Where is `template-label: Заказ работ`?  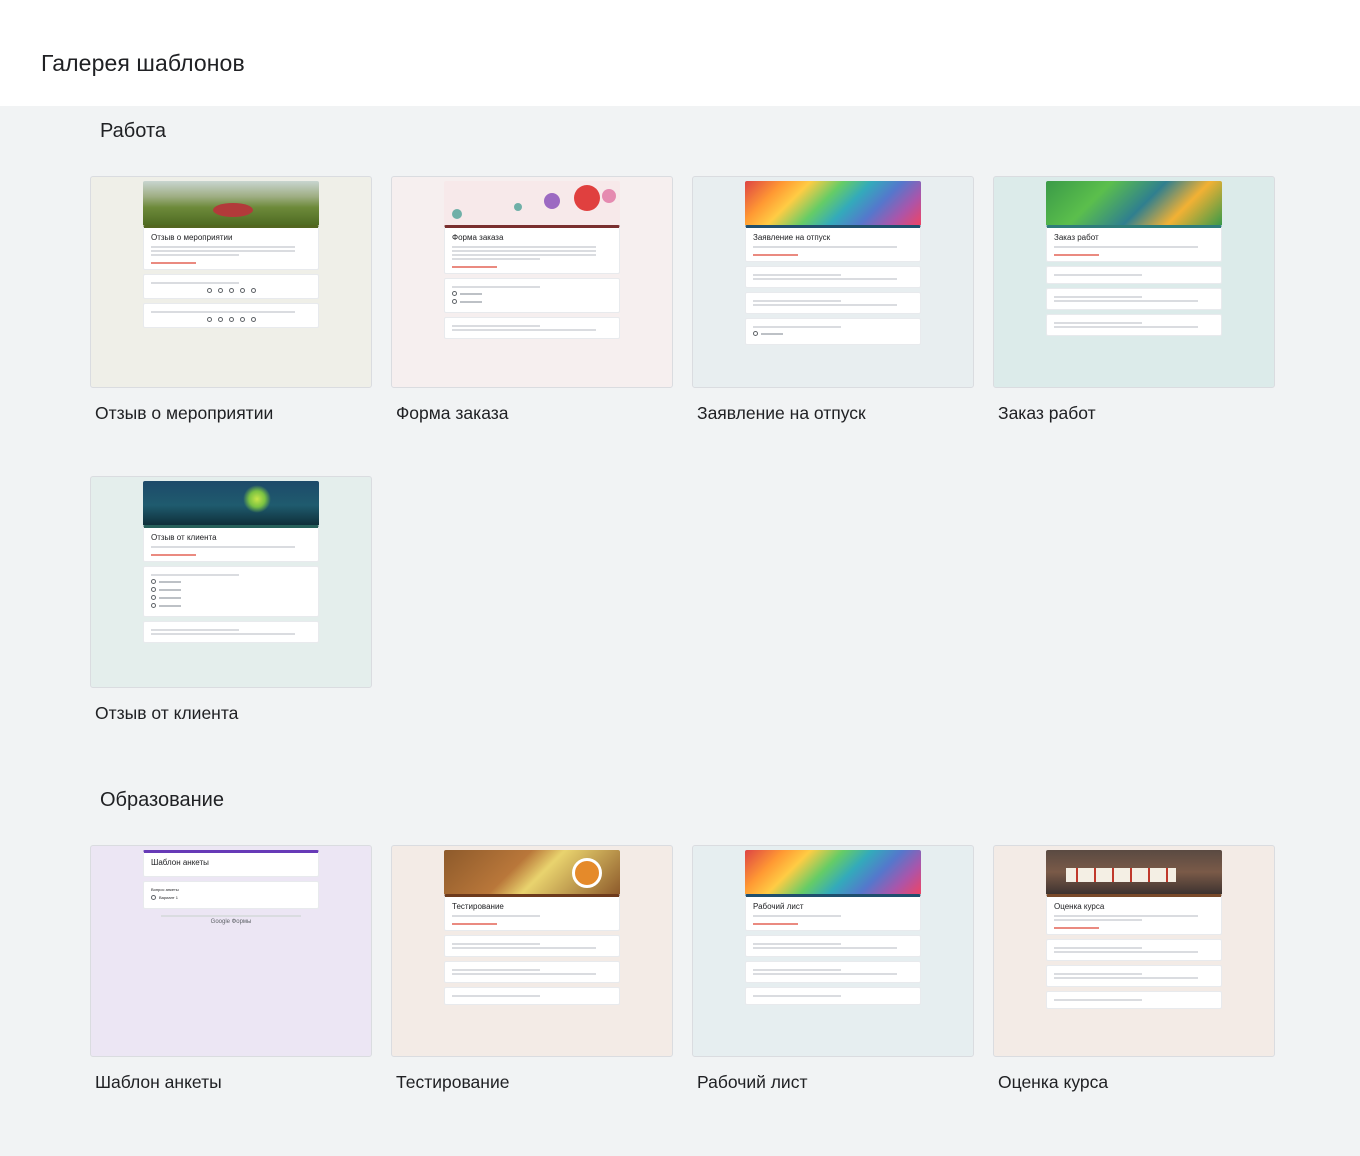 template-label: Заказ работ is located at coordinates (1047, 413).